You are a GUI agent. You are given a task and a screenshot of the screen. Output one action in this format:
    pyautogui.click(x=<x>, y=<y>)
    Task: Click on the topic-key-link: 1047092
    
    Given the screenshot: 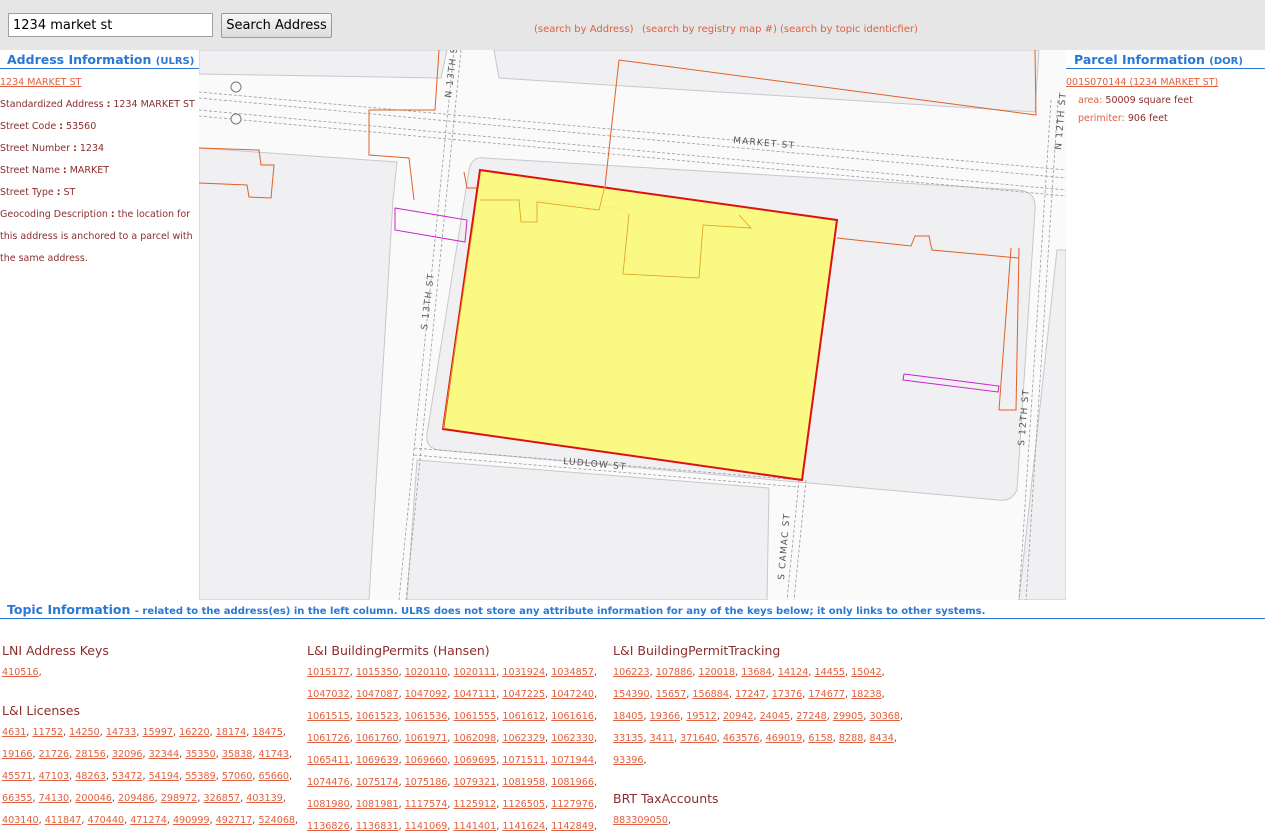 What is the action you would take?
    pyautogui.click(x=426, y=694)
    